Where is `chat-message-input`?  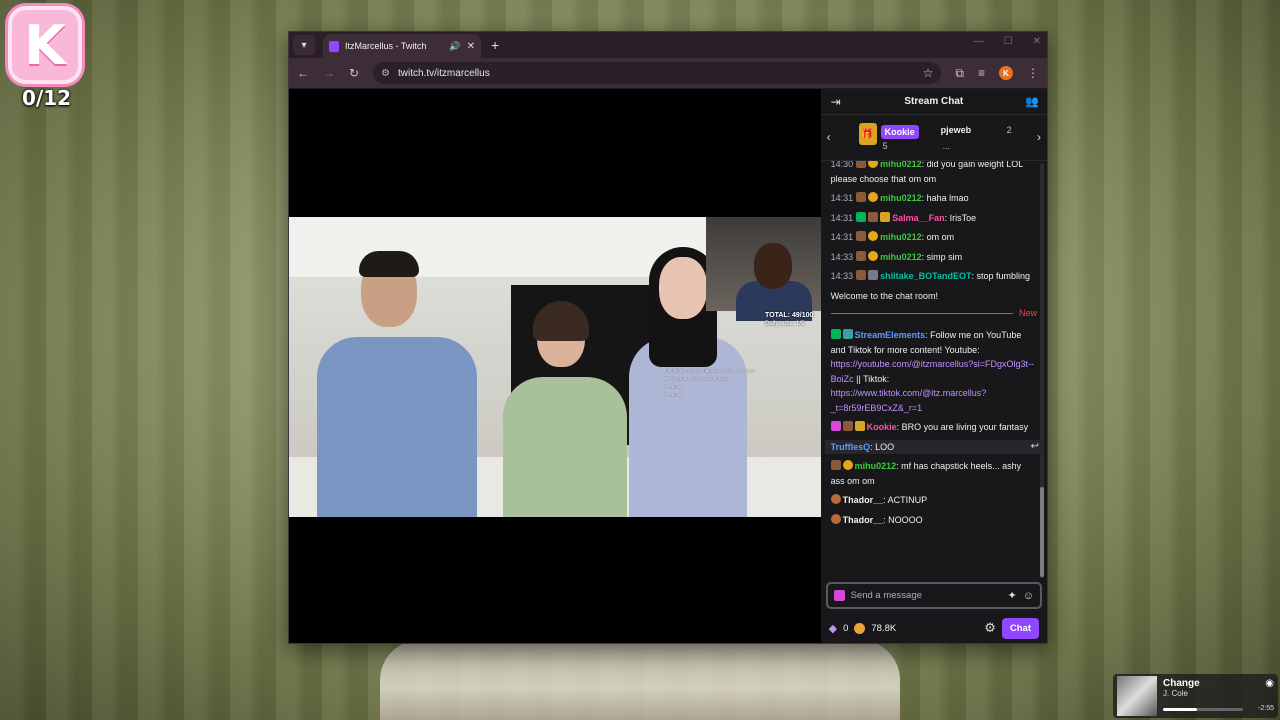 chat-message-input is located at coordinates (926, 595).